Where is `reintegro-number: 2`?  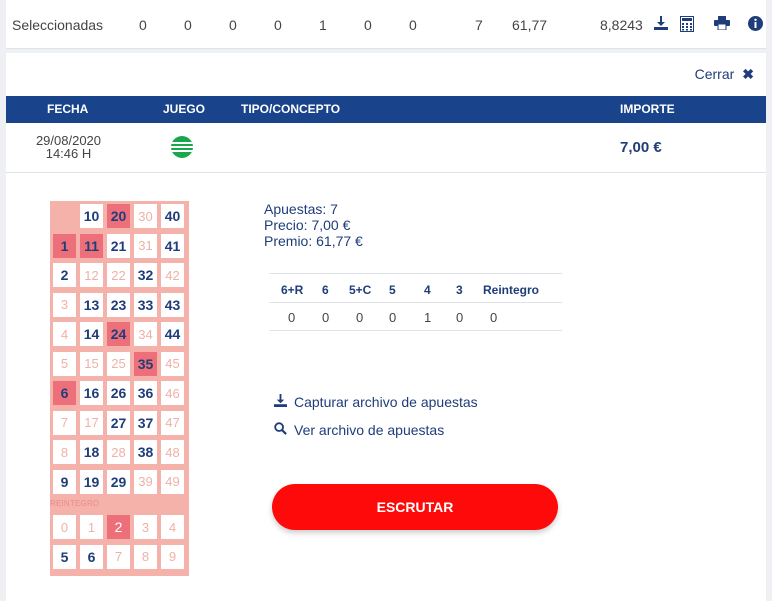 reintegro-number: 2 is located at coordinates (118, 527).